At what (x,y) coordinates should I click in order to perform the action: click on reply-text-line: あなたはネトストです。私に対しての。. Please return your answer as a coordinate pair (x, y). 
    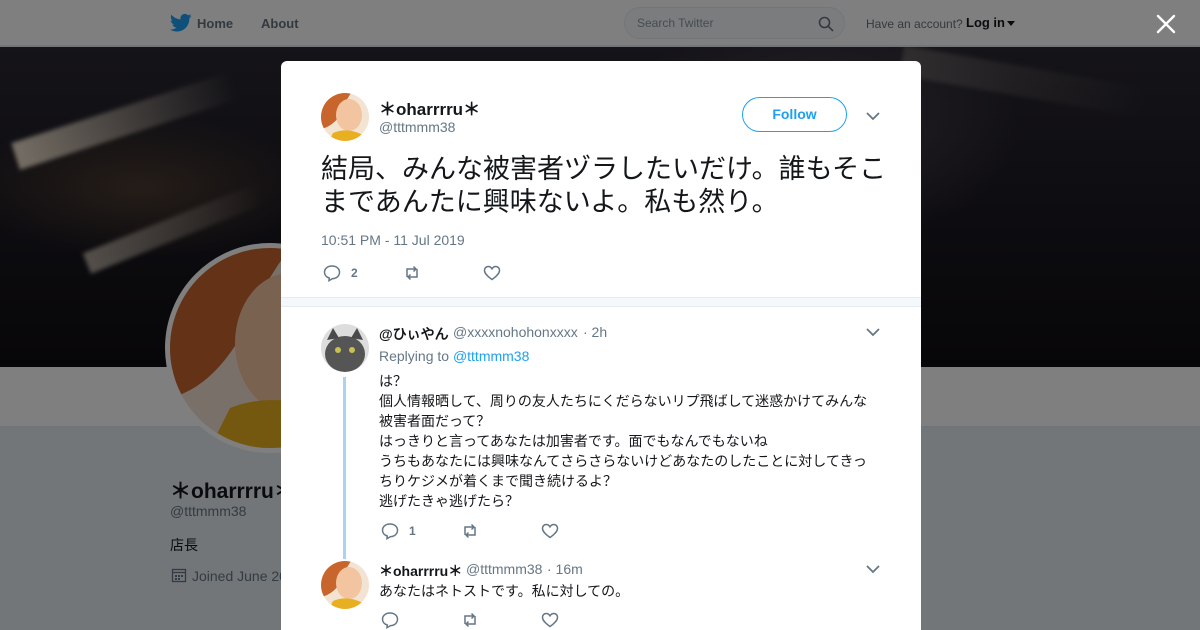
    Looking at the image, I should click on (504, 591).